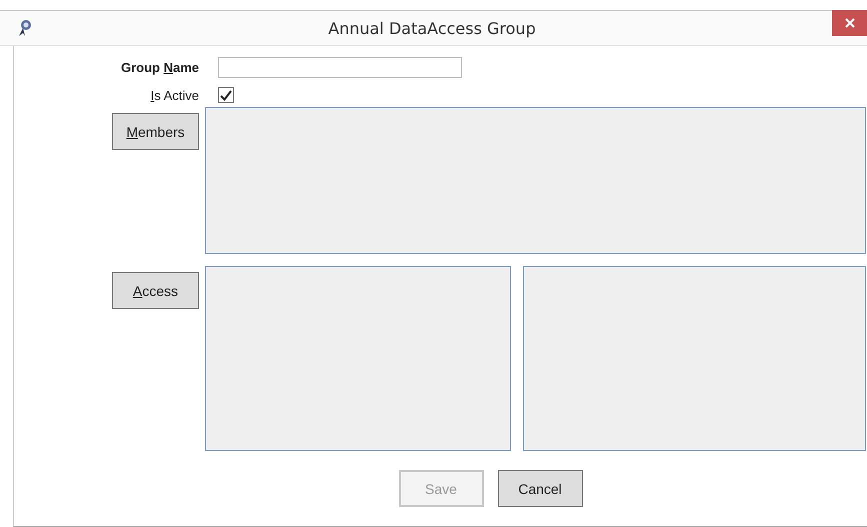 The height and width of the screenshot is (527, 867). What do you see at coordinates (25, 28) in the screenshot?
I see `app-icon` at bounding box center [25, 28].